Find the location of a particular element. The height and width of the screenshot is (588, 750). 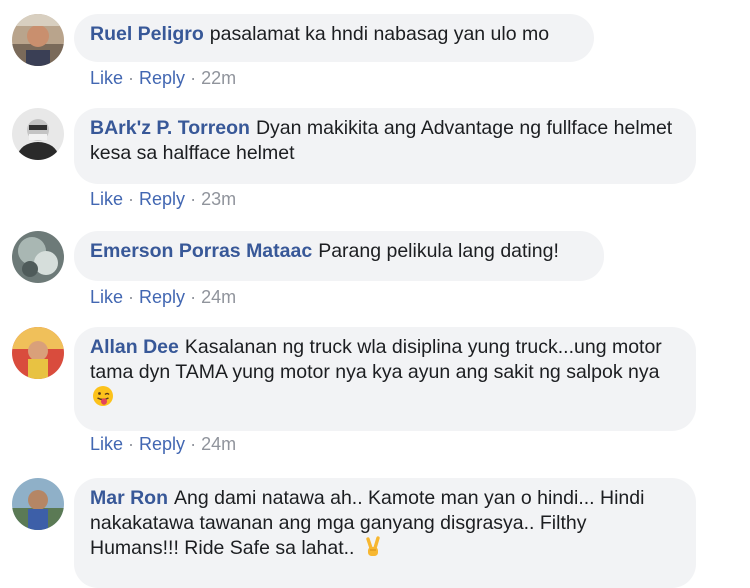

tongue-out-emoji-icon is located at coordinates (103, 396).